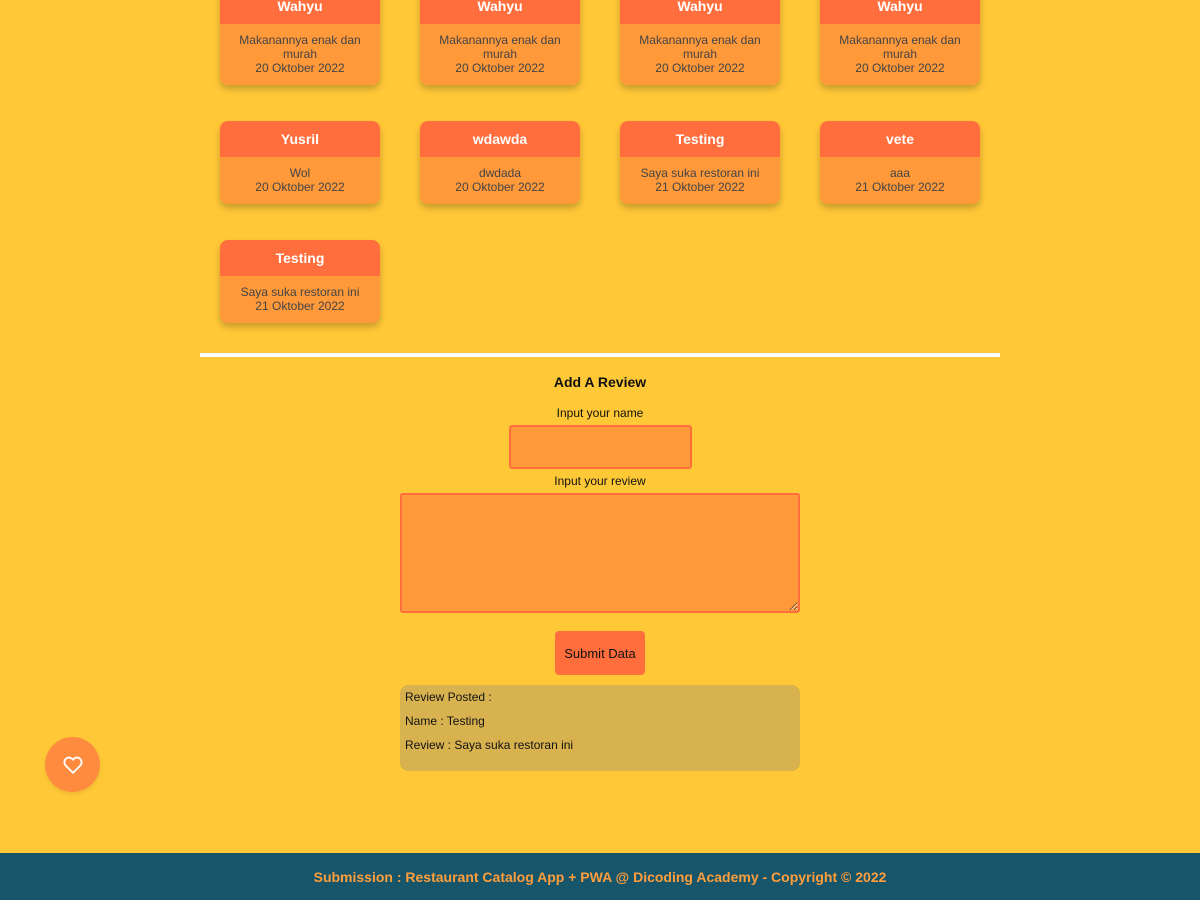  Describe the element at coordinates (300, 173) in the screenshot. I see `review-text: Wol` at that location.